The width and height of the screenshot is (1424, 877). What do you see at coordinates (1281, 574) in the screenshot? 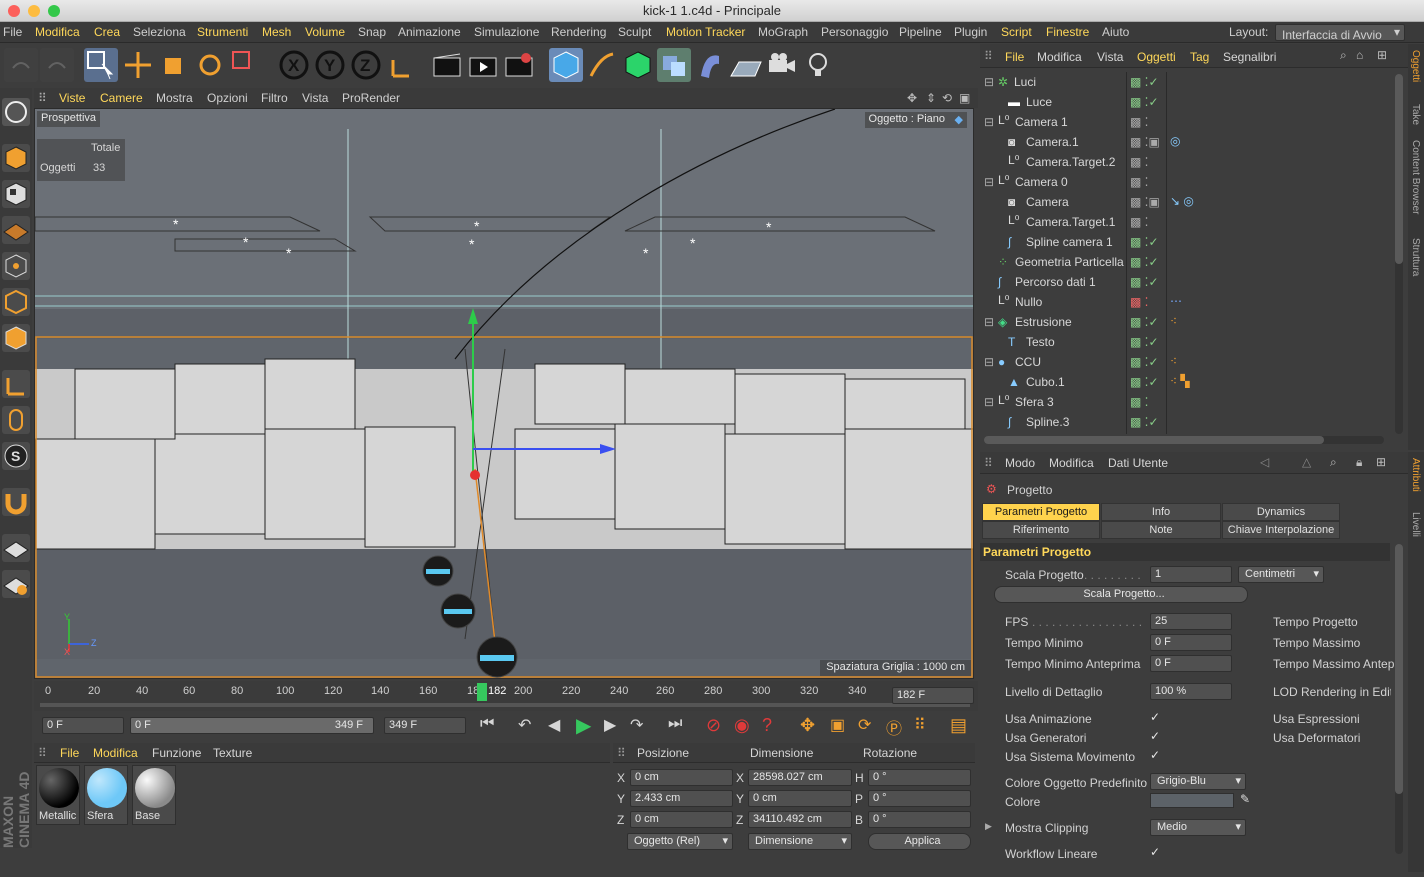
I see `scale-unit-dropdown: Centimetri ▾` at bounding box center [1281, 574].